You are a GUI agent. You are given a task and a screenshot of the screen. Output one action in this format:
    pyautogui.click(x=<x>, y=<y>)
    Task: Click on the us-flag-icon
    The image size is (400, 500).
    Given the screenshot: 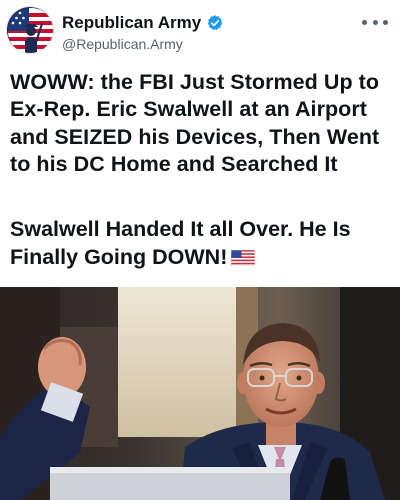 What is the action you would take?
    pyautogui.click(x=243, y=258)
    